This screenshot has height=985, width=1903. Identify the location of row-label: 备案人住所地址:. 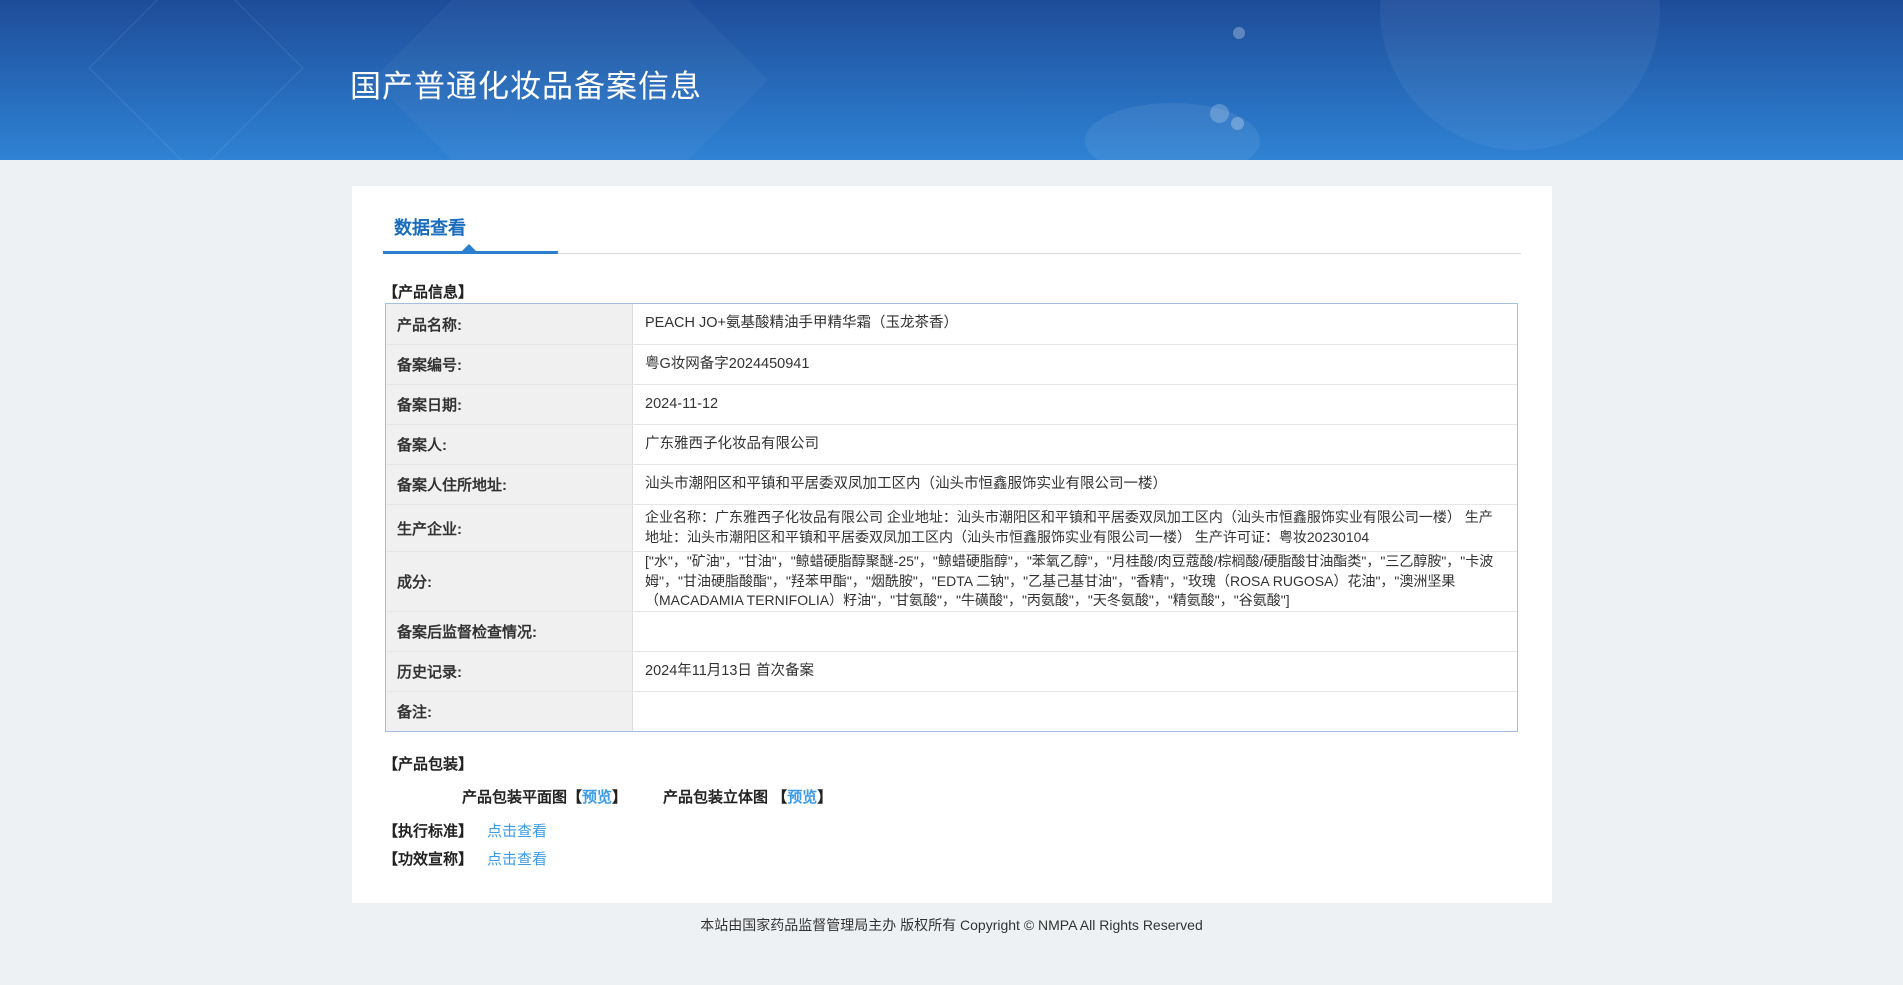
(509, 484).